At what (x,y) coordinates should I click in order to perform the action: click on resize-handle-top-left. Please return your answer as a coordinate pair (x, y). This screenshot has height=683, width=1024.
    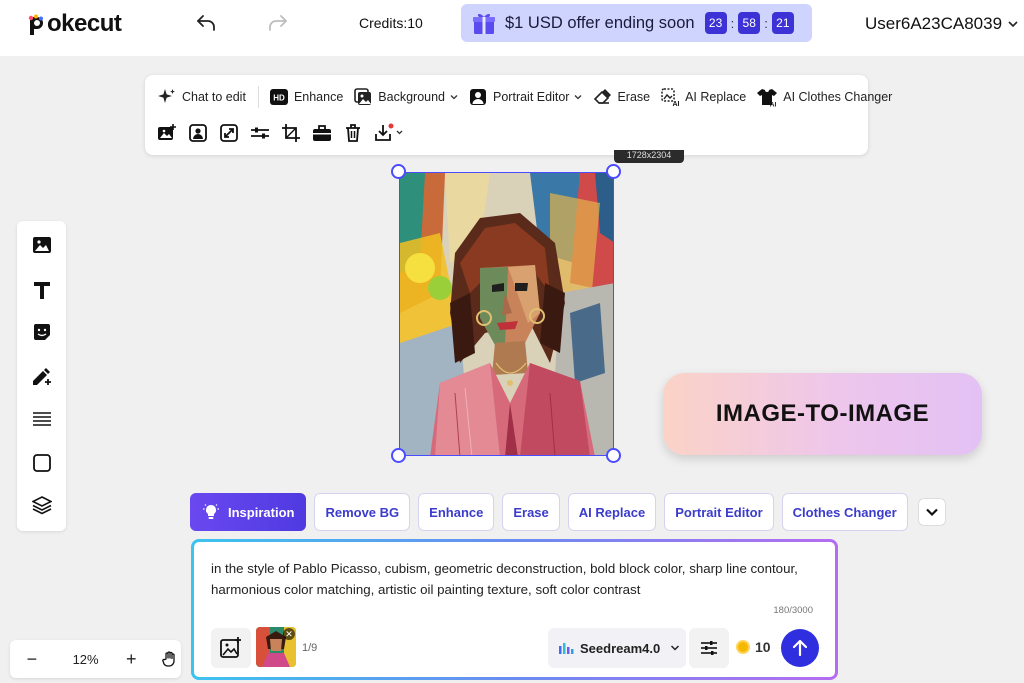
    Looking at the image, I should click on (398, 171).